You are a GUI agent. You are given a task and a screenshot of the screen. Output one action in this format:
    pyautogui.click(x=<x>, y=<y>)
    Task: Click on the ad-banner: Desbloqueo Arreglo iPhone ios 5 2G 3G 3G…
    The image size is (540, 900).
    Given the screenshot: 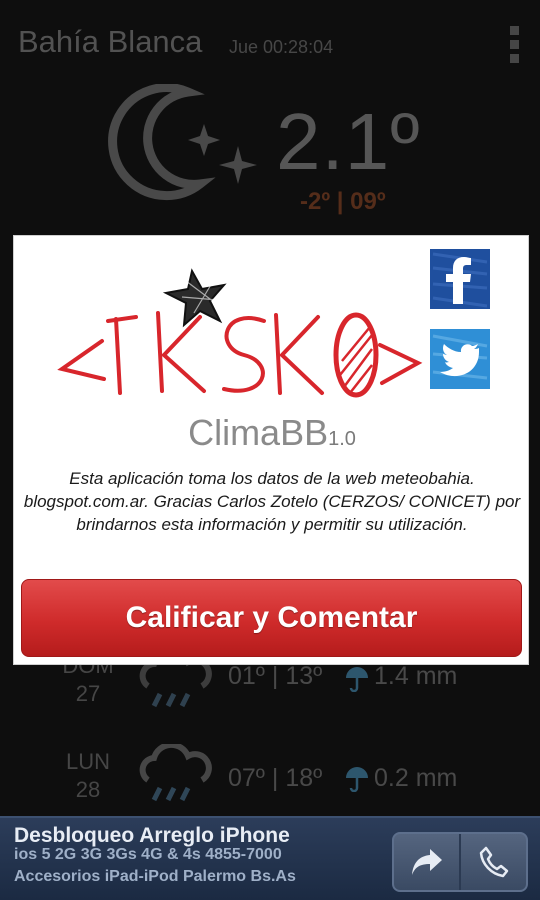 What is the action you would take?
    pyautogui.click(x=270, y=858)
    